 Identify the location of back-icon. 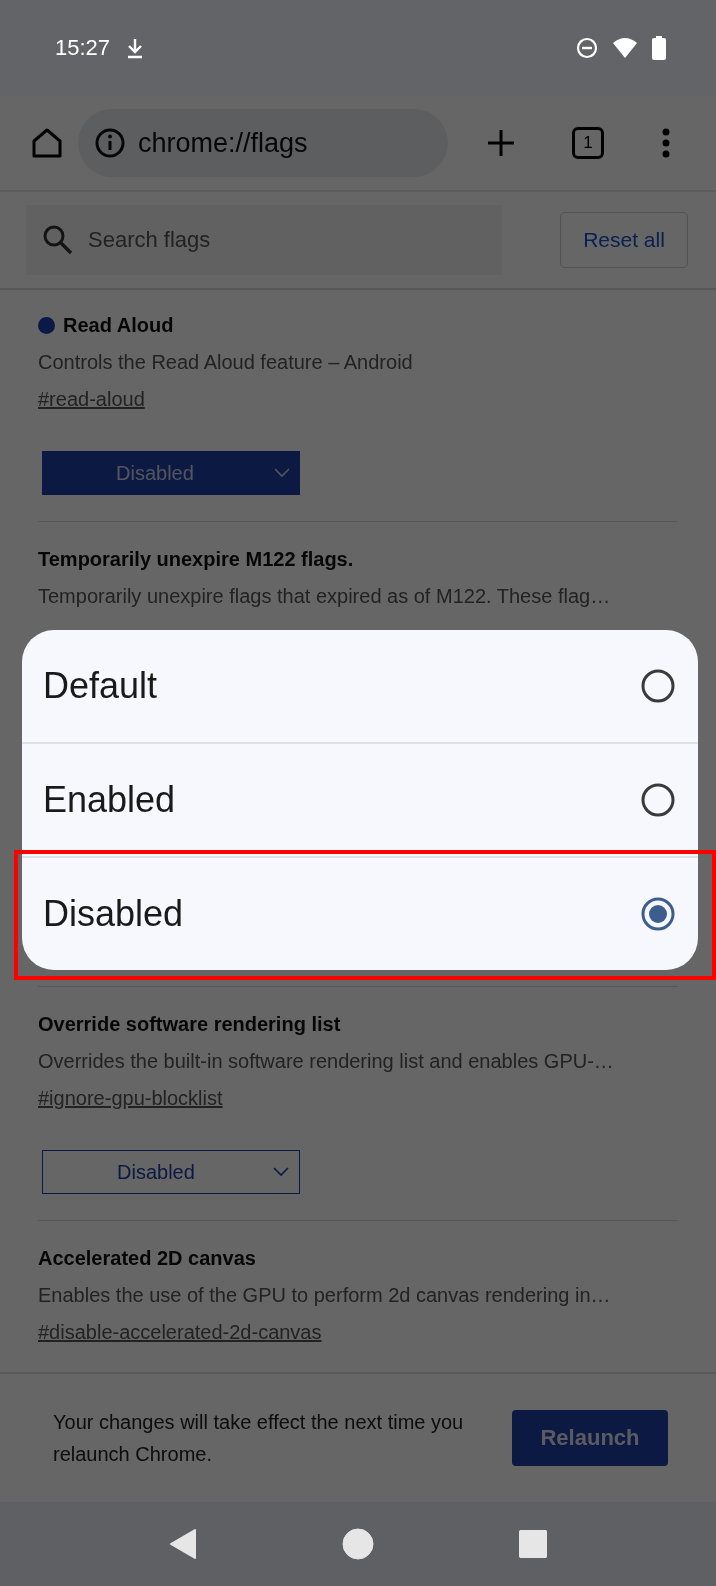
(183, 1544).